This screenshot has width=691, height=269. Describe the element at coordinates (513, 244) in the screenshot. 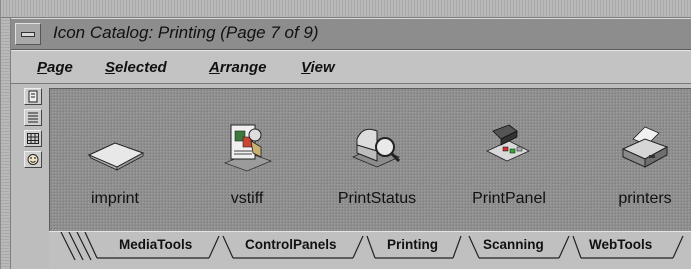

I see `tab-scanning: Scanning` at that location.